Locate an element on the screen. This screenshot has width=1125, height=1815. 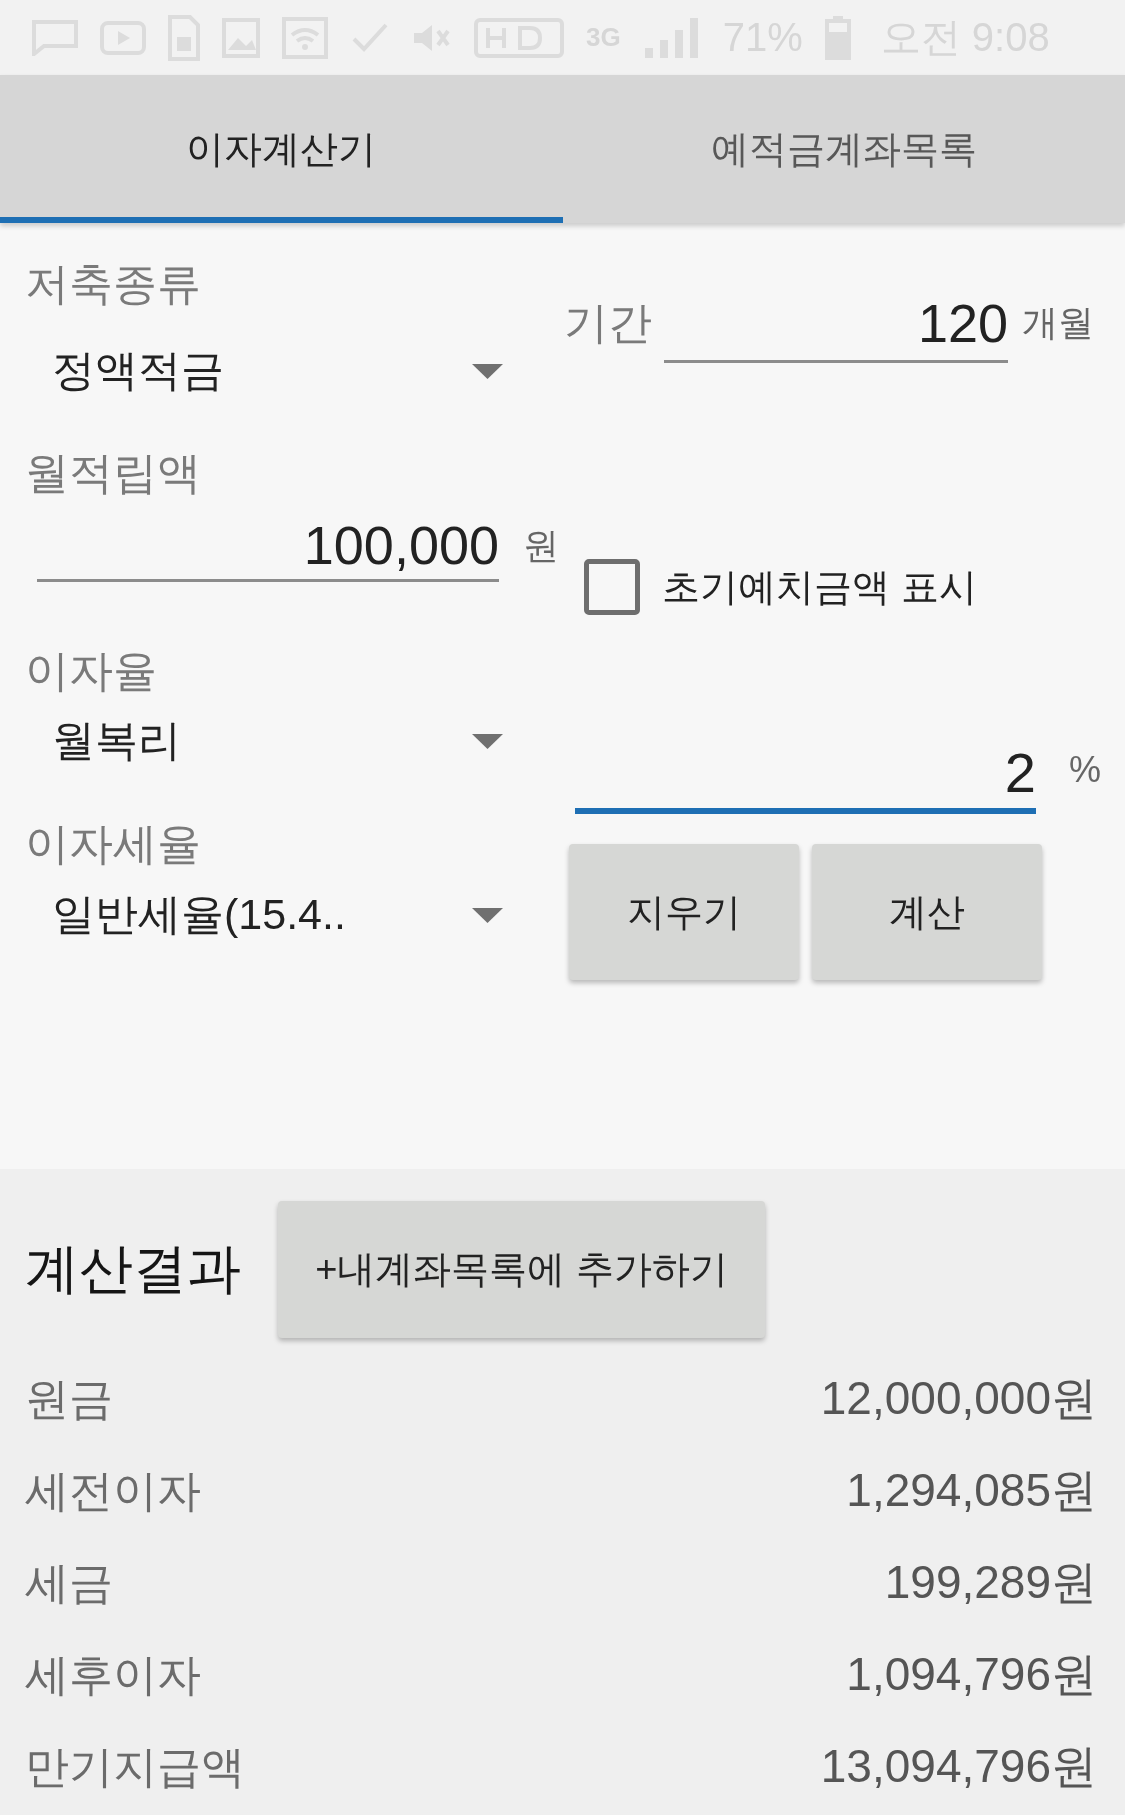
add-to-list-button: +내계좌목록에 추가하기 is located at coordinates (521, 1269).